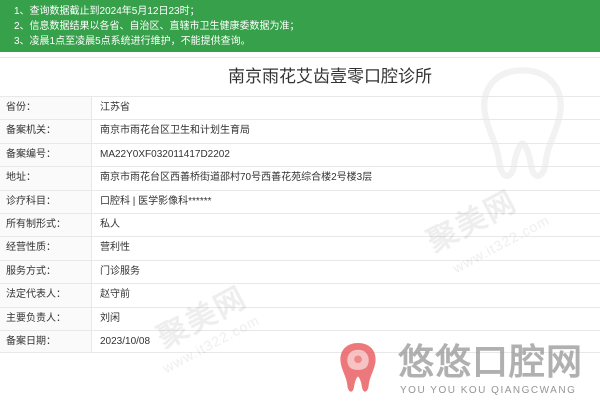 This screenshot has width=600, height=410. I want to click on row-label: 主要负责人：, so click(46, 318).